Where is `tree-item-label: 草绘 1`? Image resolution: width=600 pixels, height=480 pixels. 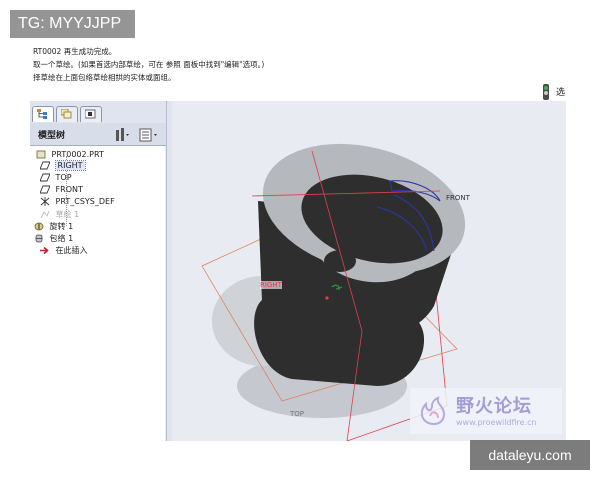 tree-item-label: 草绘 1 is located at coordinates (67, 214).